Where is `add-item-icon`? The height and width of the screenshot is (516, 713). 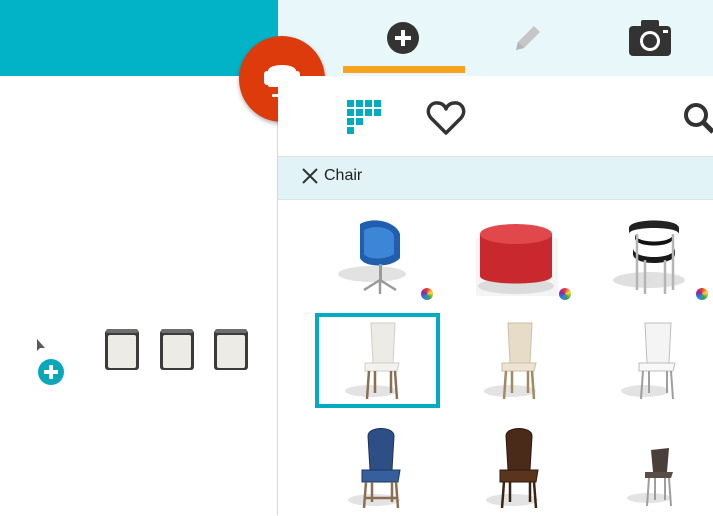 add-item-icon is located at coordinates (51, 372).